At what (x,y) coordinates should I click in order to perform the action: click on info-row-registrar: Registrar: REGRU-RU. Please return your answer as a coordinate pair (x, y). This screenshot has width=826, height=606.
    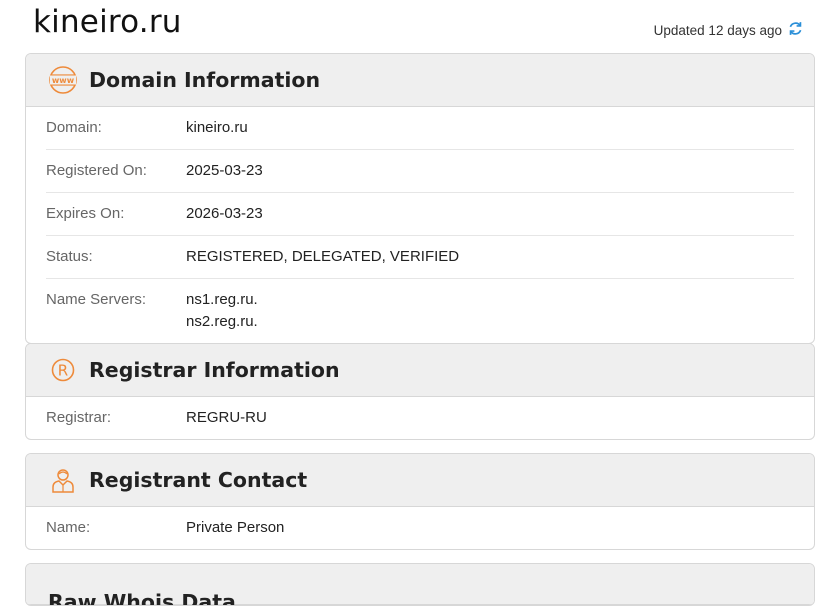
    Looking at the image, I should click on (420, 418).